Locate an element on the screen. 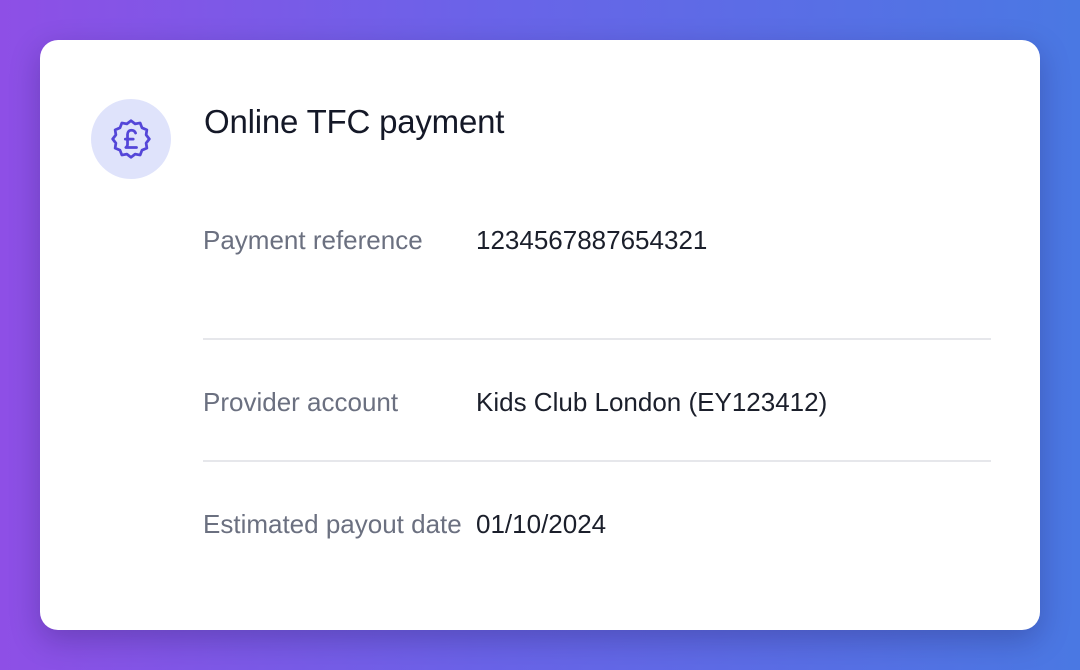  payment-reference-label: Payment reference is located at coordinates (313, 240).